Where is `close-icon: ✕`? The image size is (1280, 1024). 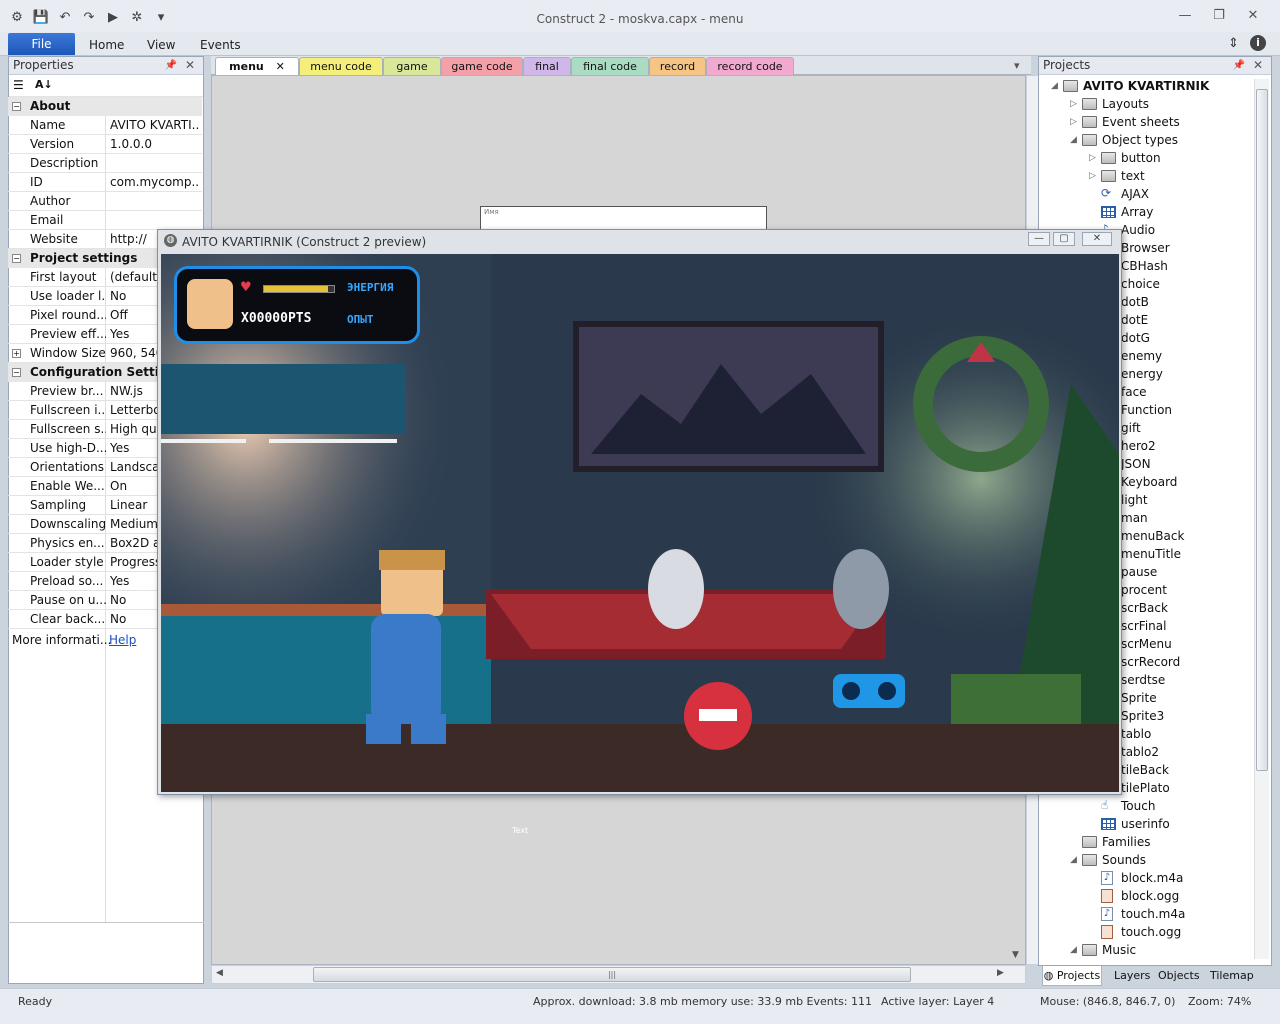
close-icon: ✕ is located at coordinates (1253, 18).